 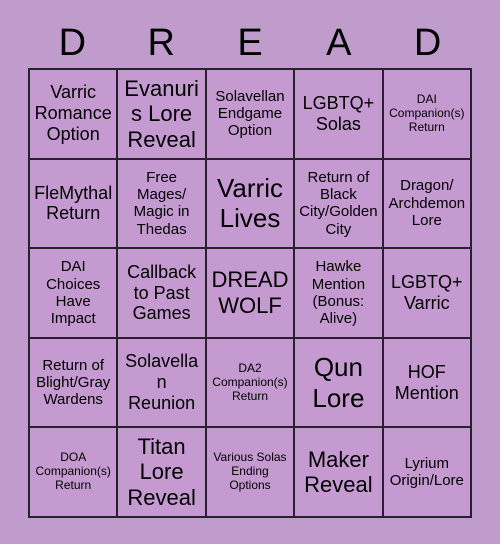 I want to click on bingo-cell: Qun Lore, so click(x=339, y=383).